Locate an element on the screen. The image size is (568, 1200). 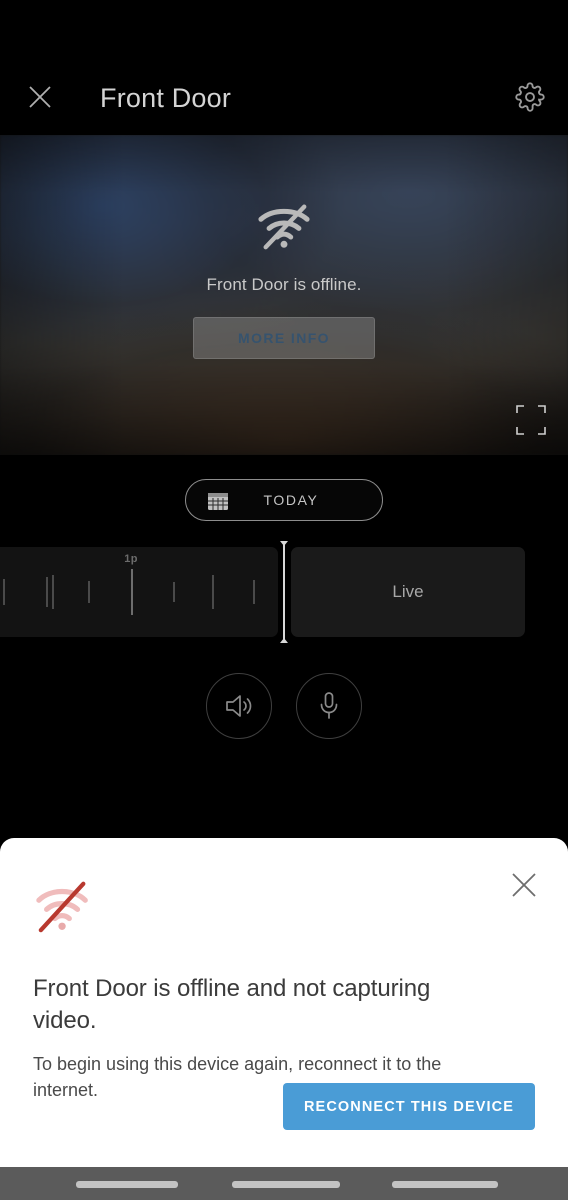
timeline-playhead is located at coordinates (284, 592).